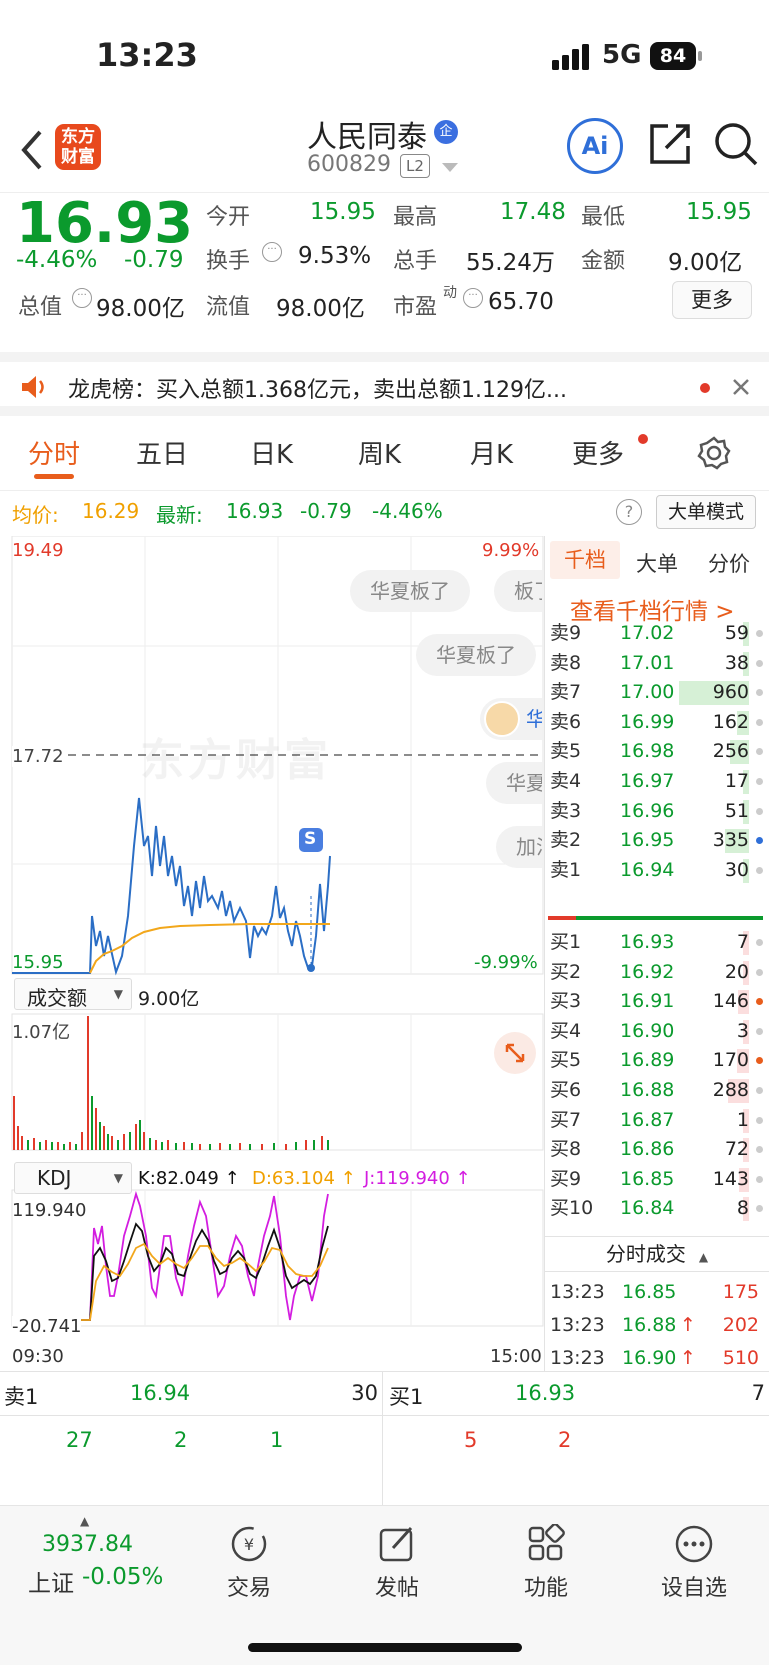 The image size is (769, 1665). Describe the element at coordinates (736, 633) in the screenshot. I see `ask-volume: 59` at that location.